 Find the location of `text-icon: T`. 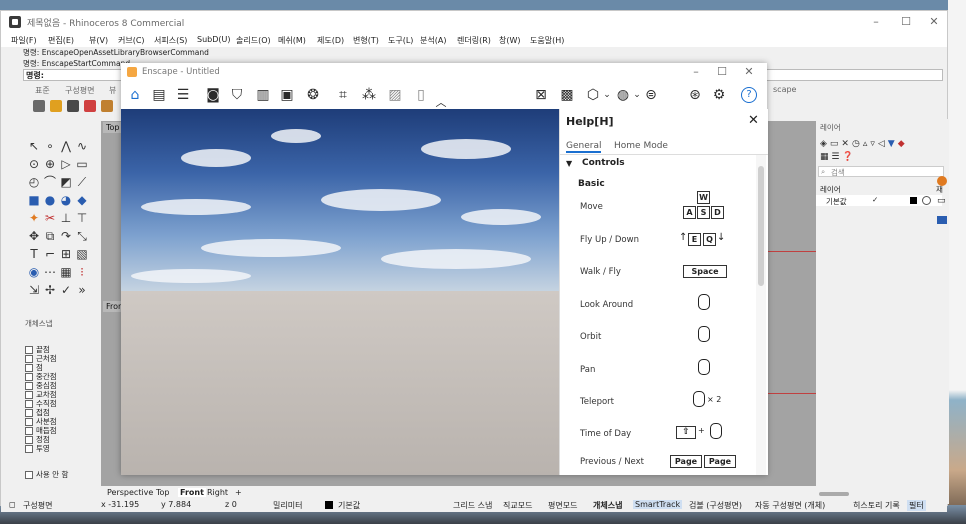

text-icon: T is located at coordinates (34, 254).